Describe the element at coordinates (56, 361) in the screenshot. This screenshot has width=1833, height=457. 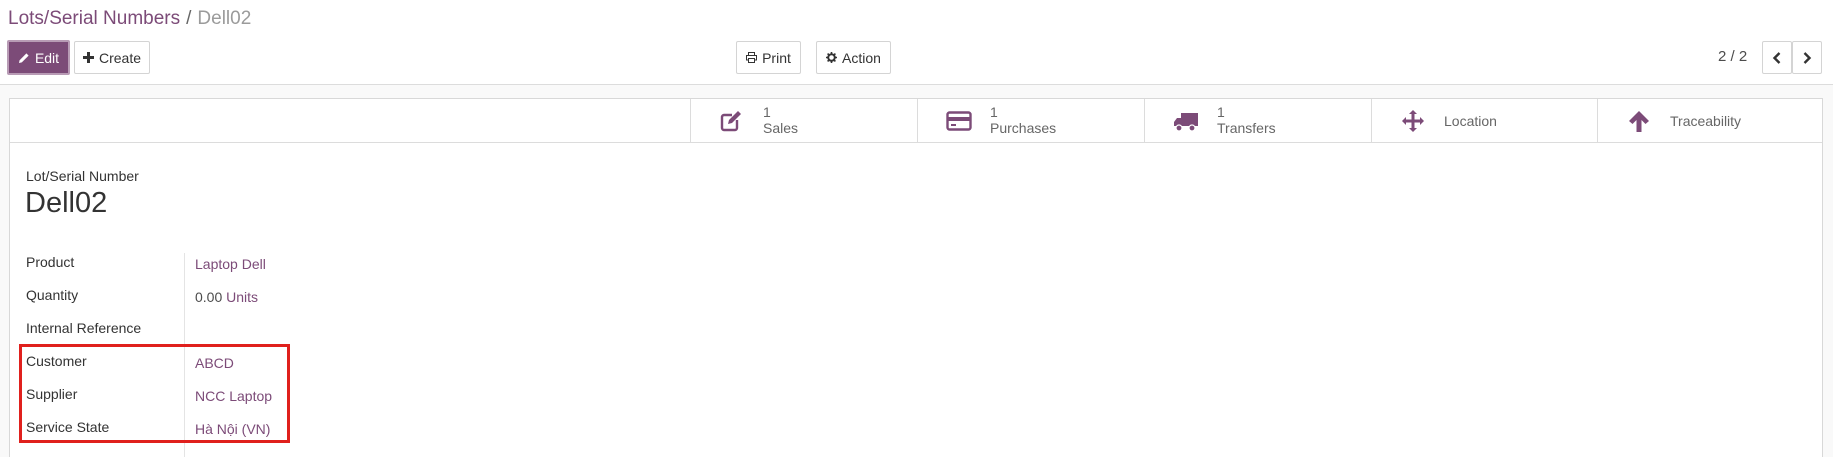
I see `customer-label: Customer` at that location.